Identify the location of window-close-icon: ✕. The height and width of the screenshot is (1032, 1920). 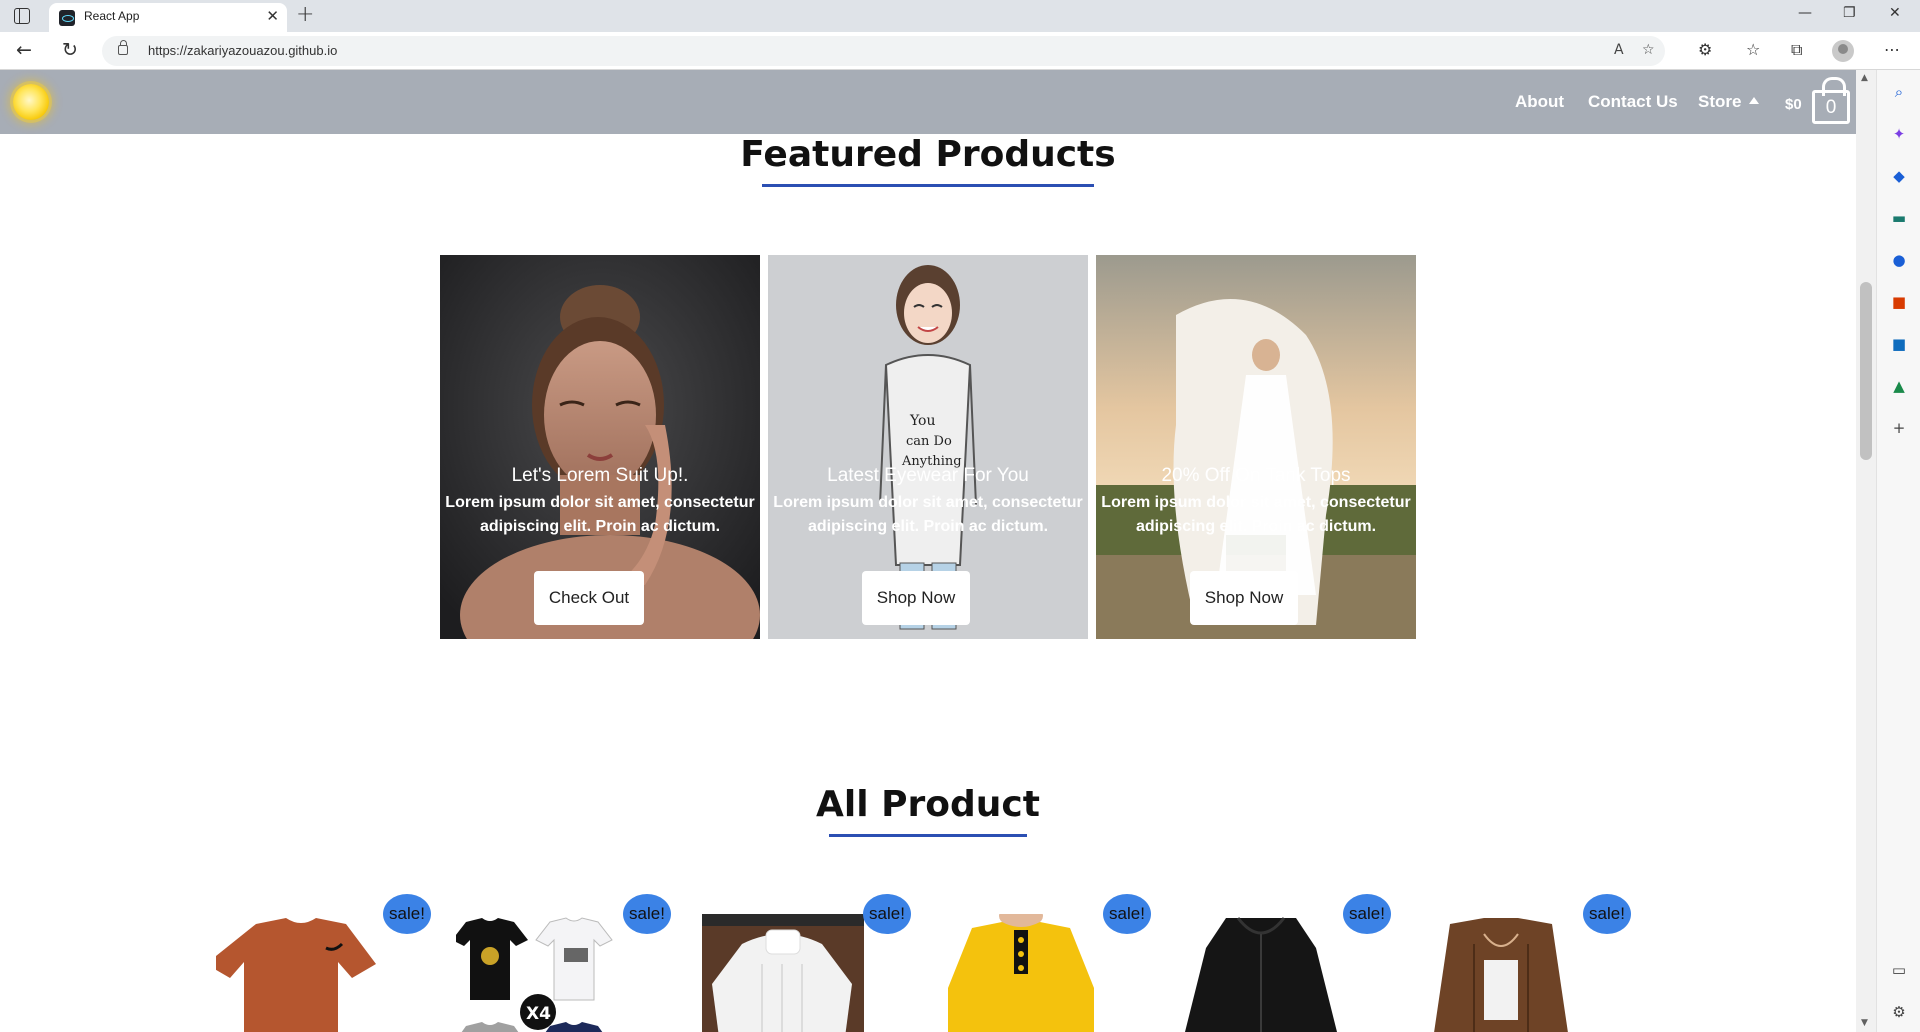
(1895, 13).